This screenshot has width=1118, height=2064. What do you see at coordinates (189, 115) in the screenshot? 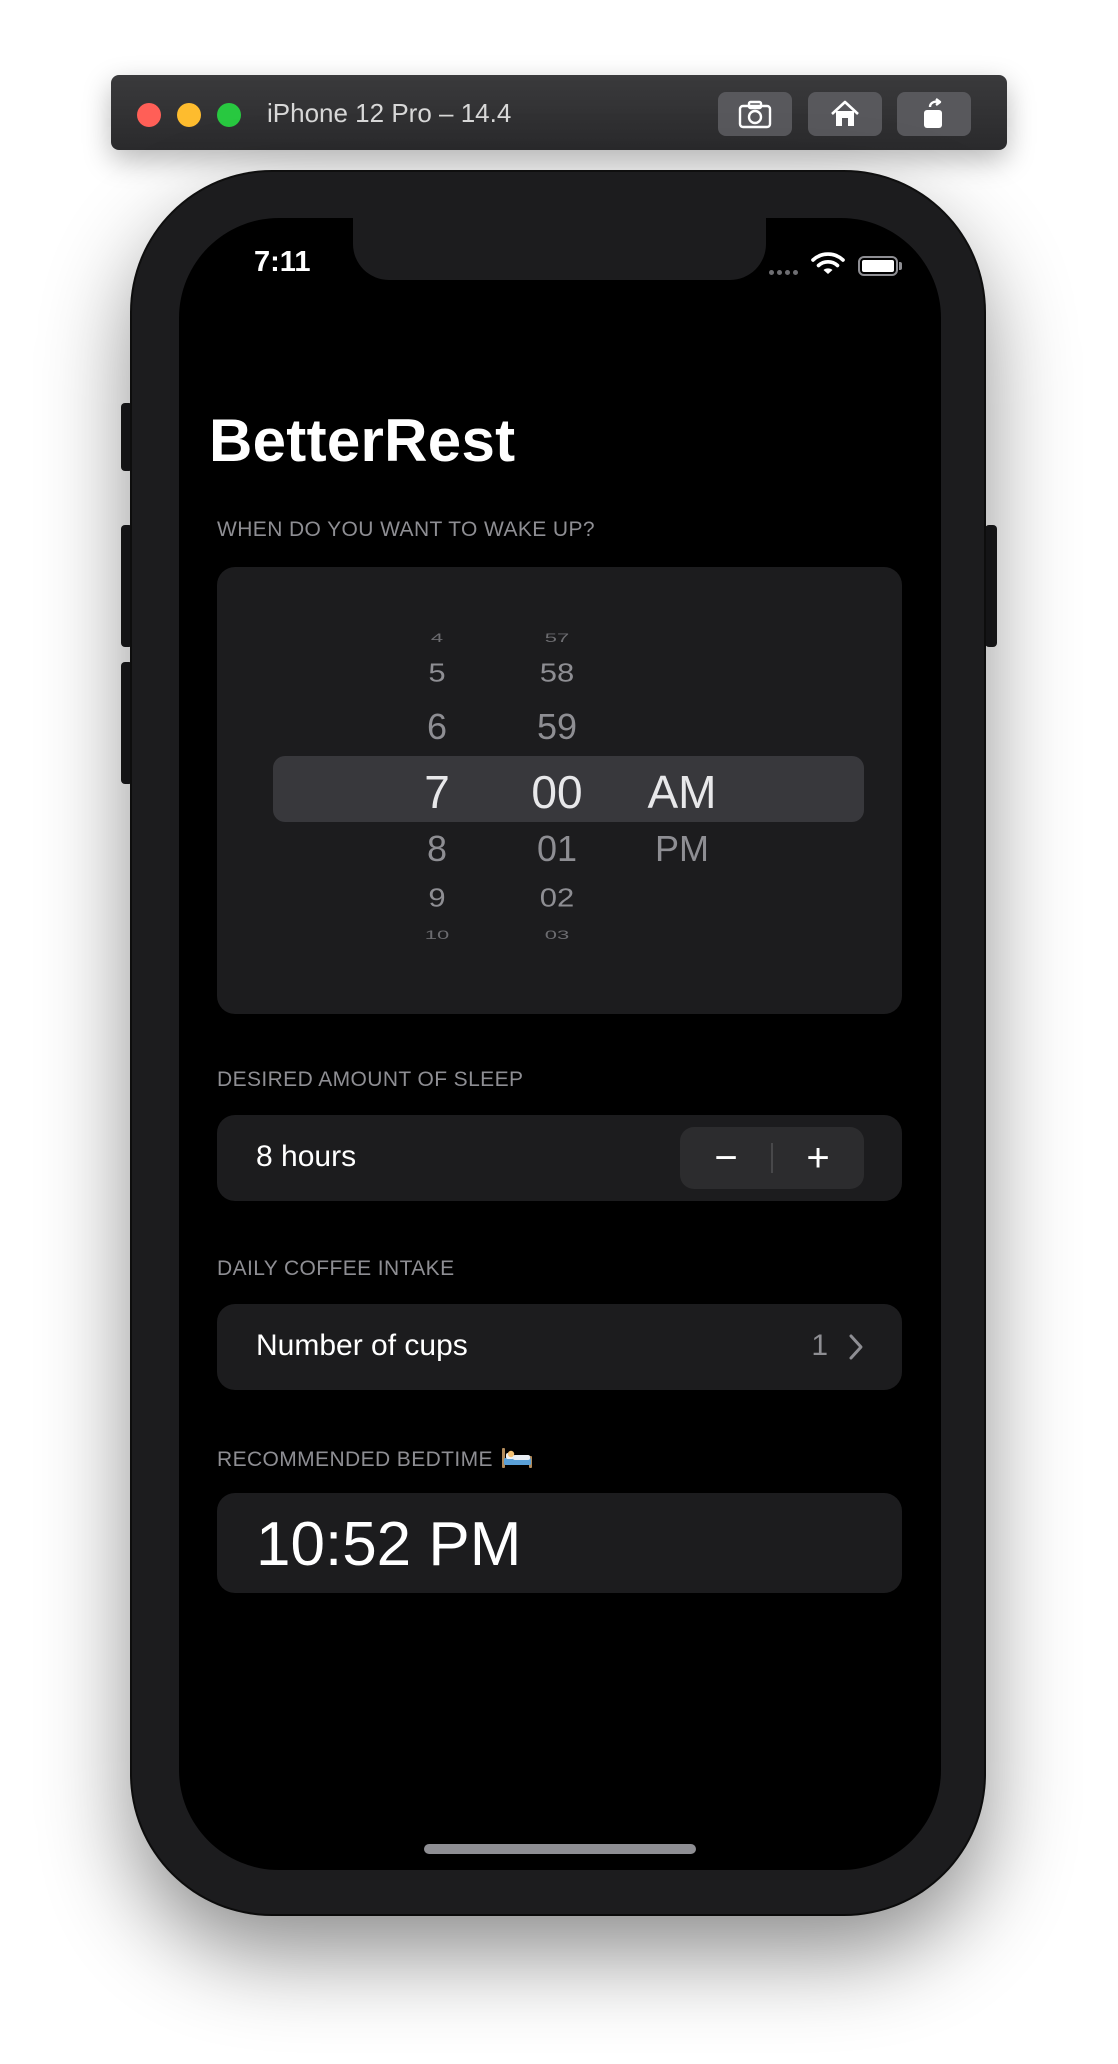
I see `minimize-window-button` at bounding box center [189, 115].